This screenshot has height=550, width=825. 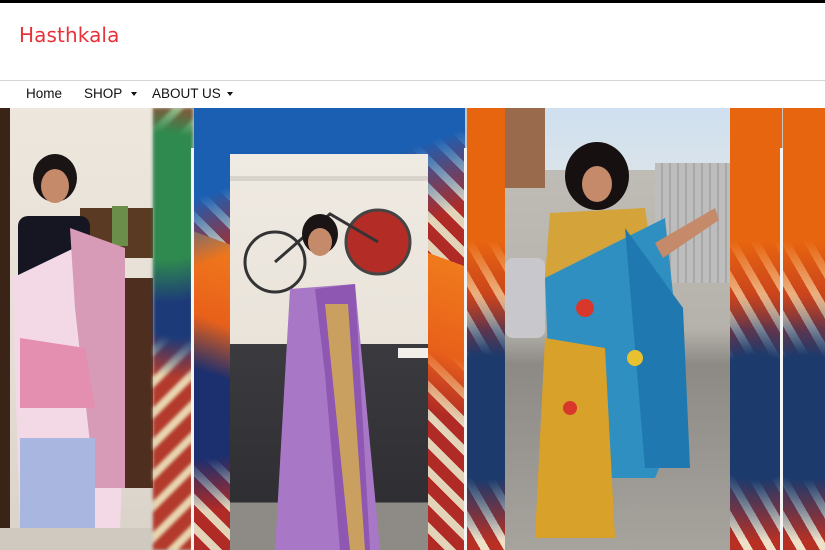 I want to click on nav-shop-menu: SHOP, so click(x=110, y=93).